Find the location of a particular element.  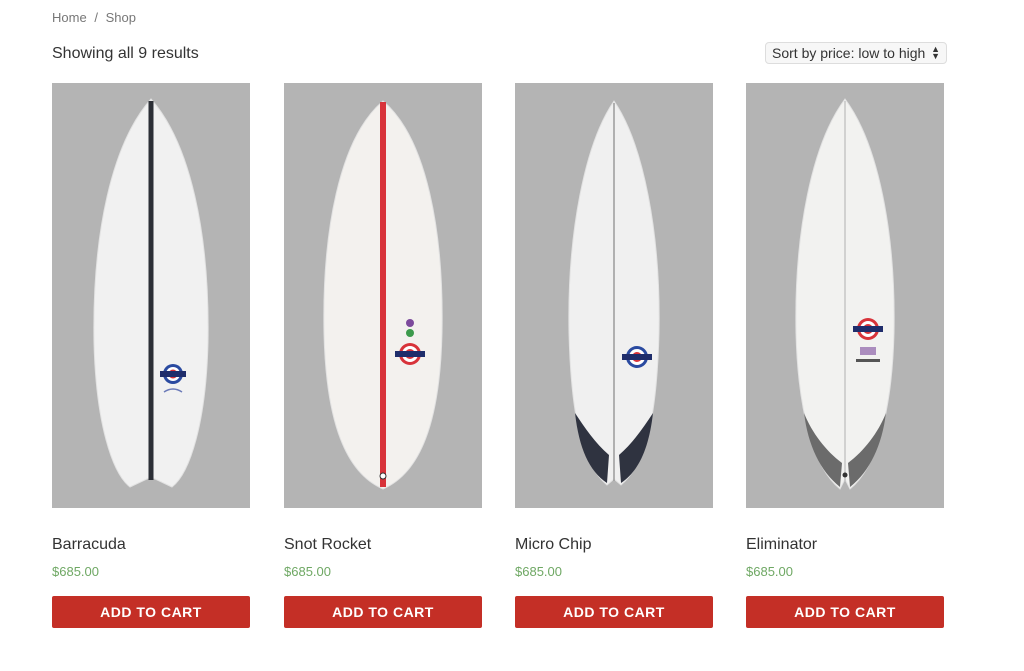

product-title: Barracuda is located at coordinates (151, 545).